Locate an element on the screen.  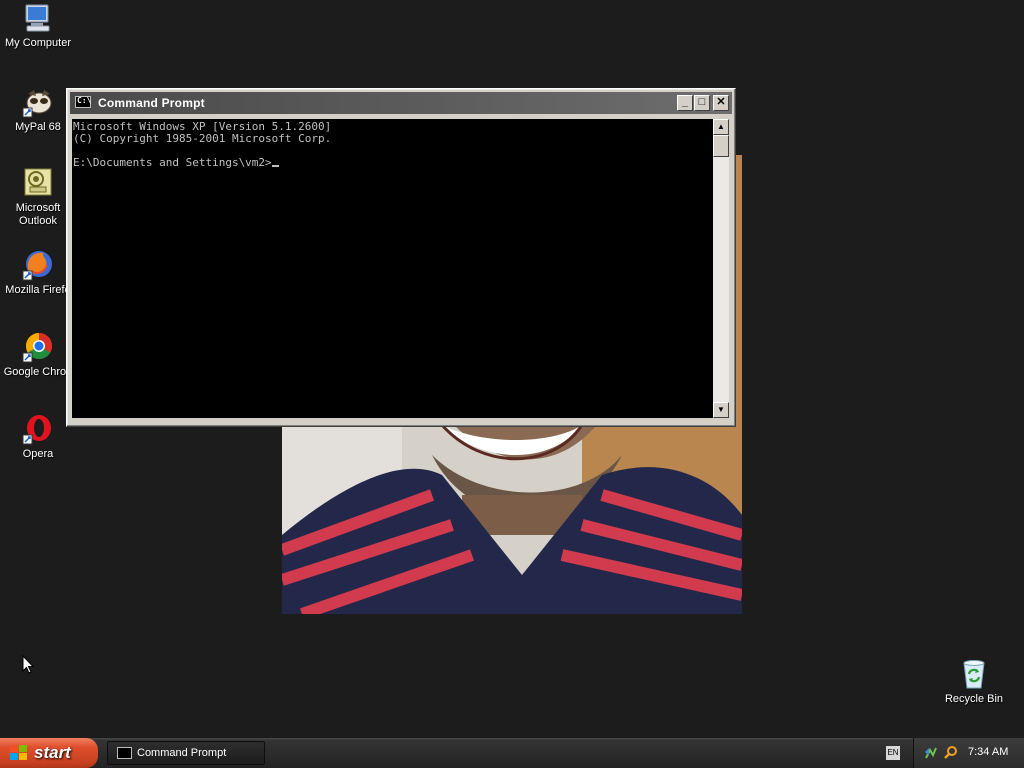
windows-flag-icon is located at coordinates (19, 753).